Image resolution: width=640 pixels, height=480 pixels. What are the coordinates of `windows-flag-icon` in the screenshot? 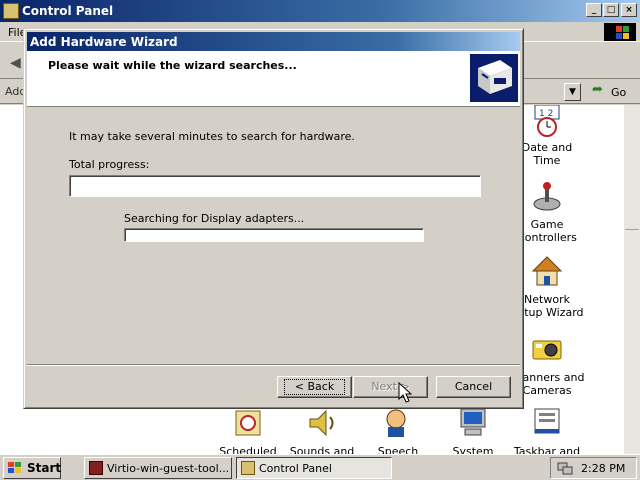 It's located at (14, 467).